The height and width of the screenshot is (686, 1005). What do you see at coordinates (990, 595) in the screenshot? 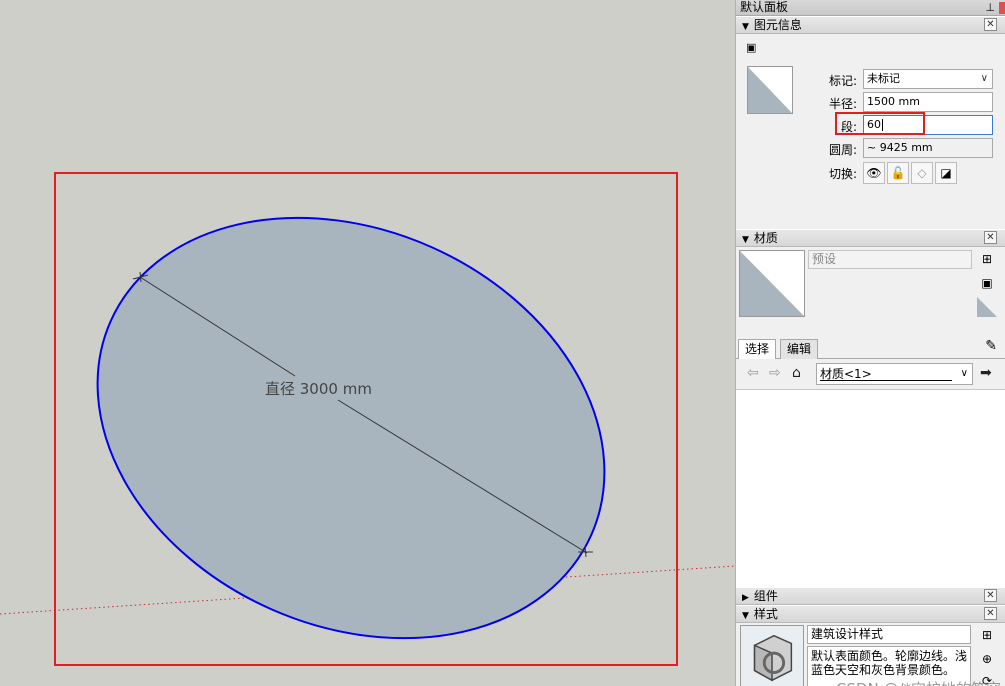
I see `components-close-icon: ✕` at bounding box center [990, 595].